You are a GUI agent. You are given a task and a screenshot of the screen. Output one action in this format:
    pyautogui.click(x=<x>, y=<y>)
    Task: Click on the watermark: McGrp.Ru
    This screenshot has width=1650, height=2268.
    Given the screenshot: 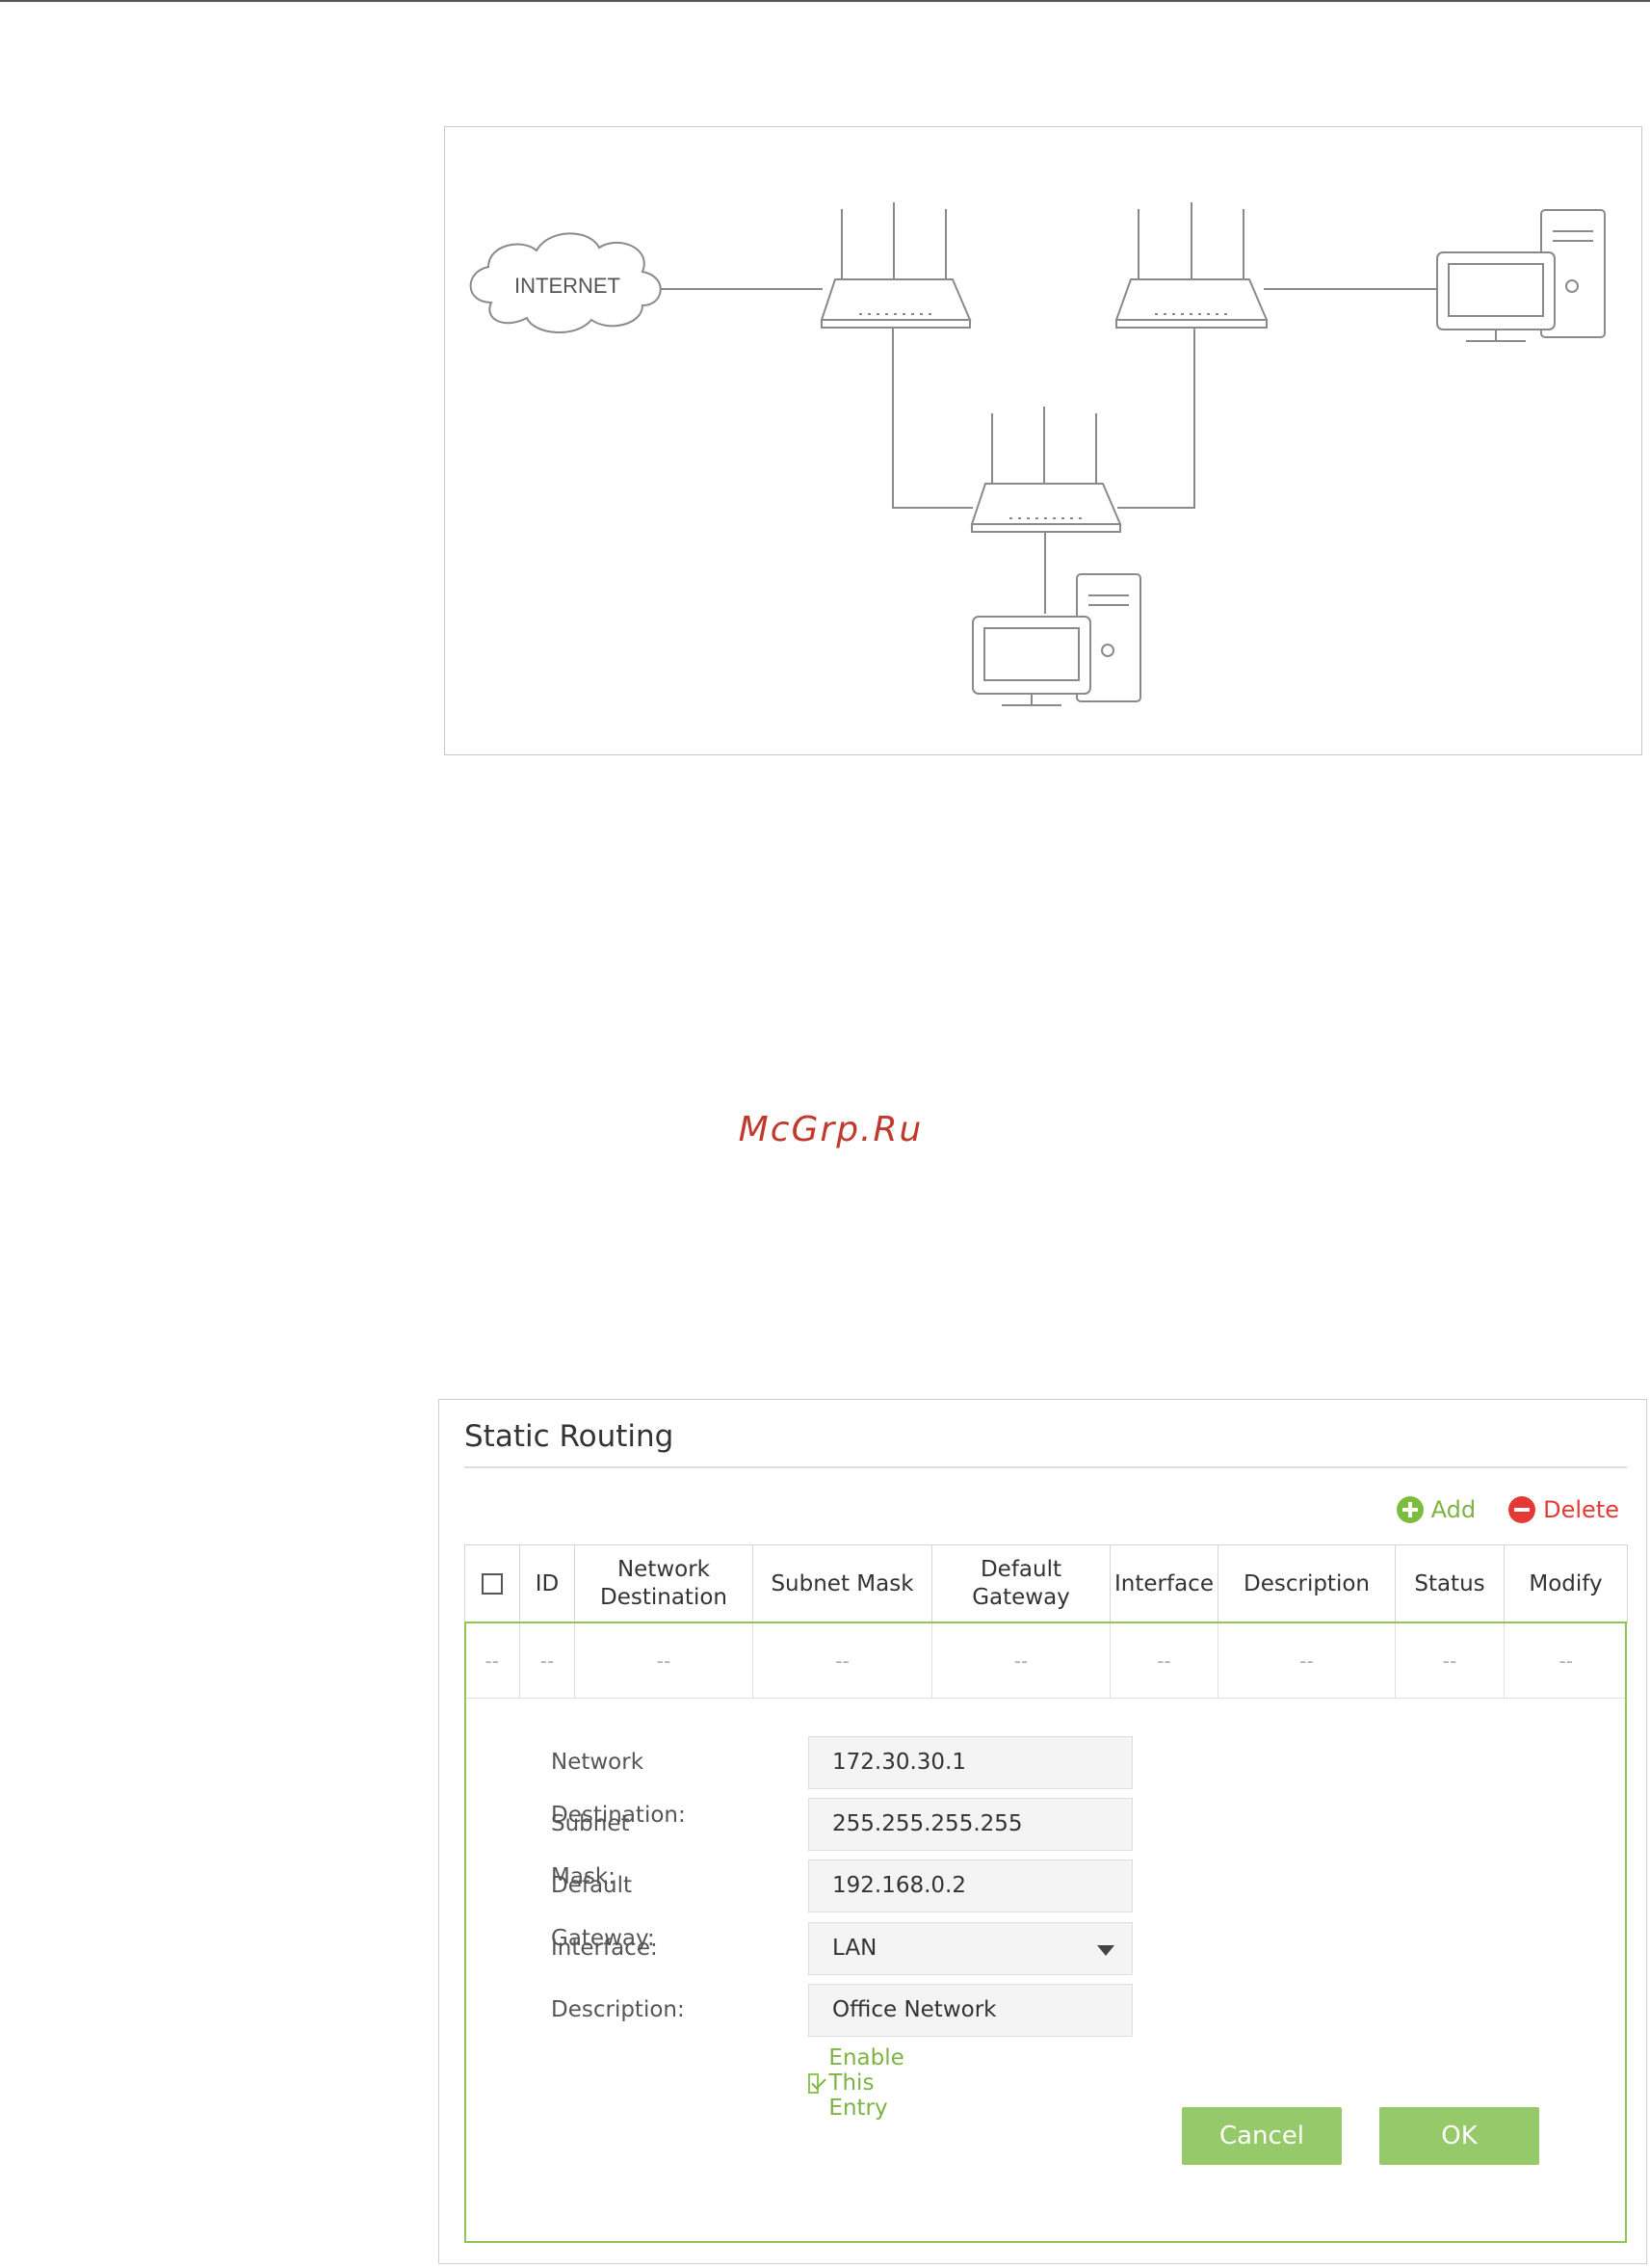 What is the action you would take?
    pyautogui.click(x=831, y=1129)
    